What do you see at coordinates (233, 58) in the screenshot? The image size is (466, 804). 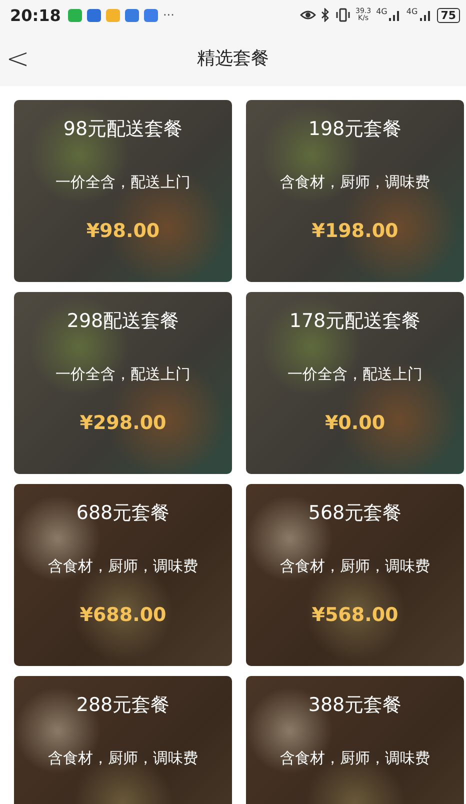 I see `page-title: 精选套餐` at bounding box center [233, 58].